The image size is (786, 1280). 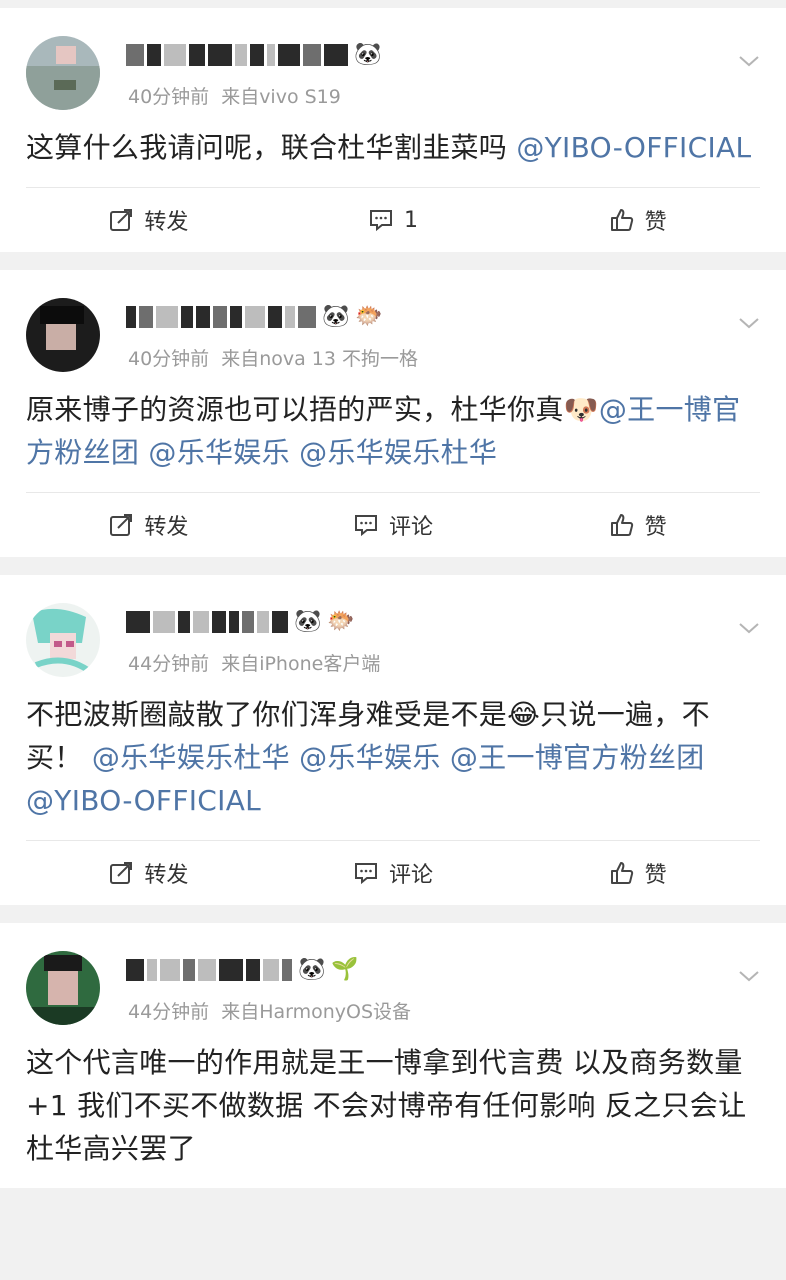 I want to click on comment-button: 1, so click(x=393, y=220).